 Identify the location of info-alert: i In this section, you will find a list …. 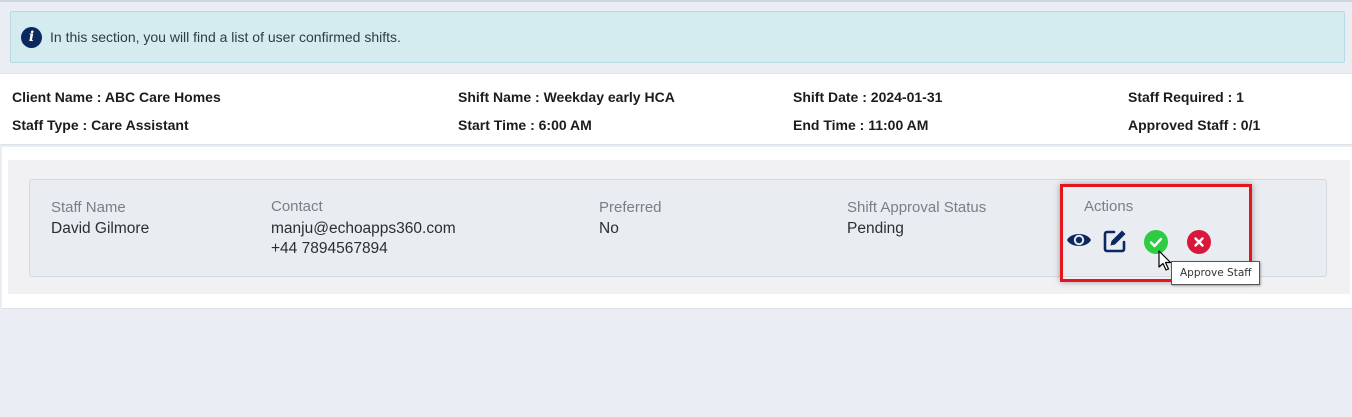
(677, 37).